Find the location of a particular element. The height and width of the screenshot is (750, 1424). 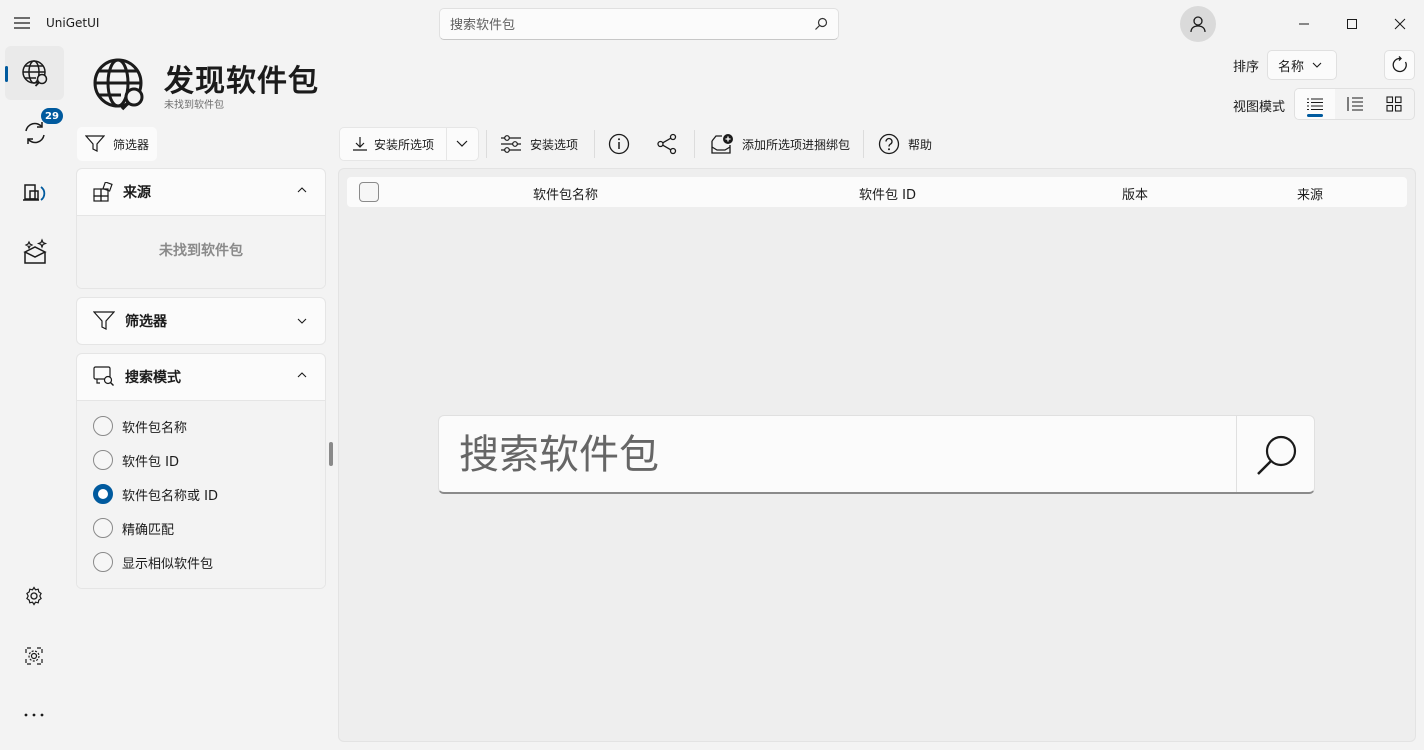

install-selected-label: 安装所选项 is located at coordinates (404, 144).